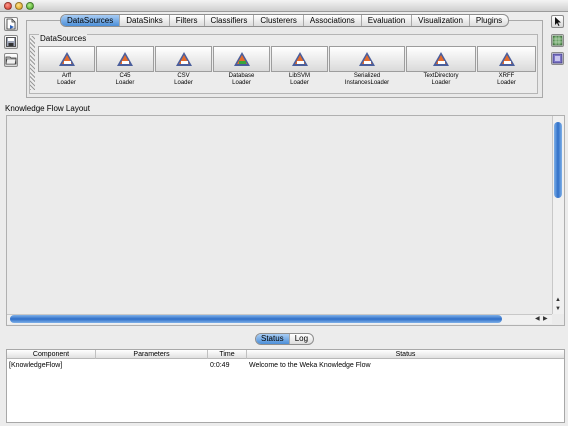  I want to click on arff-loader-label: Arff Loader, so click(66, 79).